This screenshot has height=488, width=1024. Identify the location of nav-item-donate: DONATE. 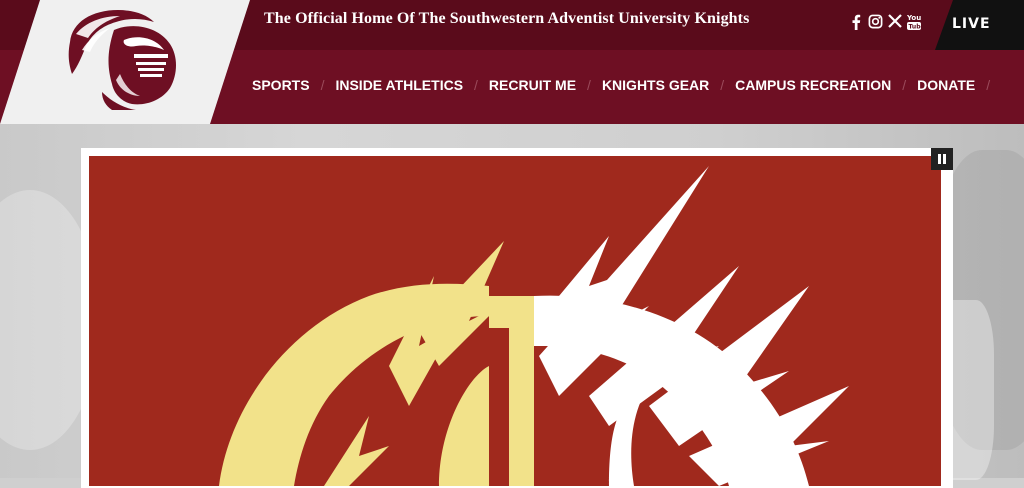
(946, 85).